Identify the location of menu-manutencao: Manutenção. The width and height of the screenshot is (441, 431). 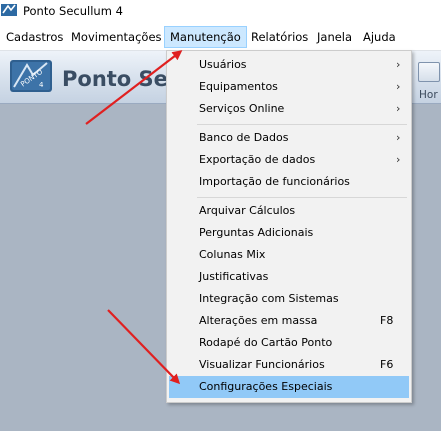
(205, 37).